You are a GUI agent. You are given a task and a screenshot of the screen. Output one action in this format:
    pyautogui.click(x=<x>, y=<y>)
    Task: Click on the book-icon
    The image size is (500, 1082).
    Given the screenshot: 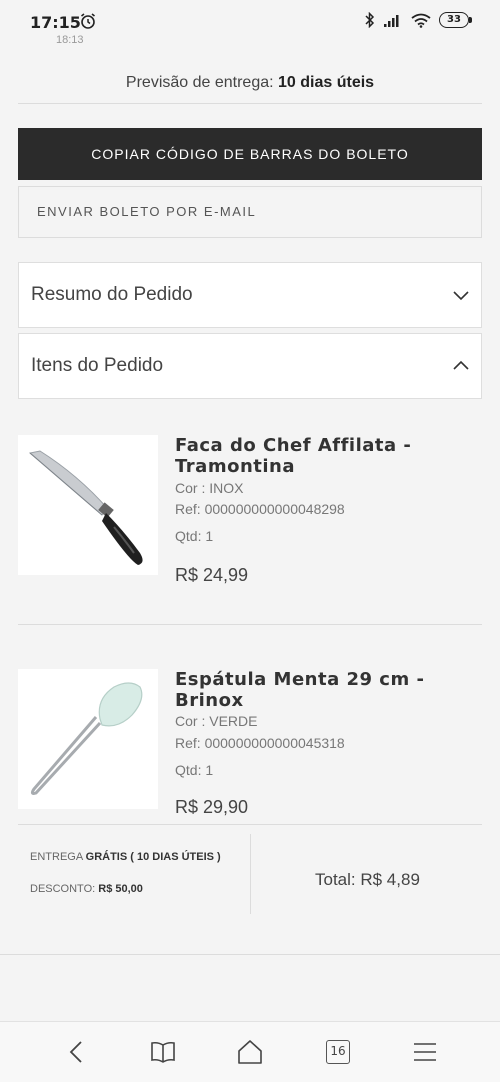 What is the action you would take?
    pyautogui.click(x=163, y=1052)
    